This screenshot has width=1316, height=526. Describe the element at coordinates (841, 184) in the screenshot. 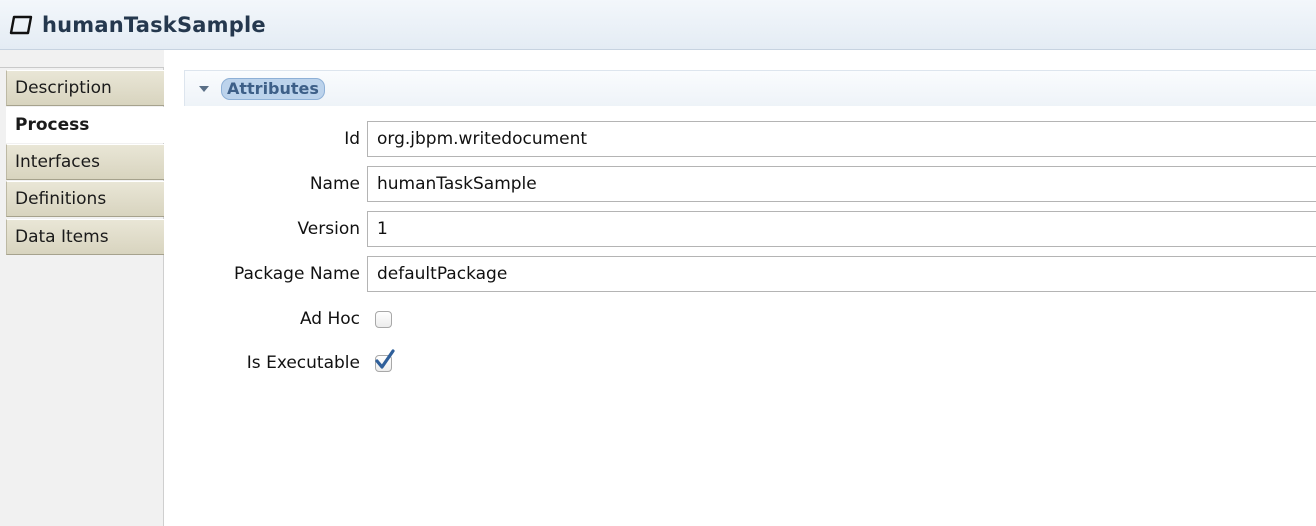

I see `name-field: humanTaskSample` at that location.